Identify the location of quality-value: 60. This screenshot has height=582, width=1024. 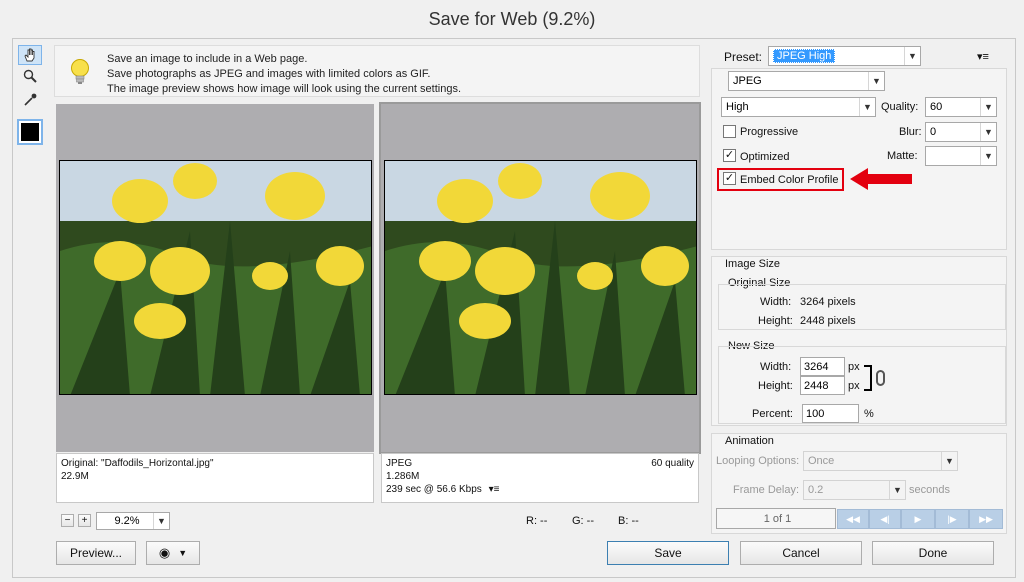
(936, 107).